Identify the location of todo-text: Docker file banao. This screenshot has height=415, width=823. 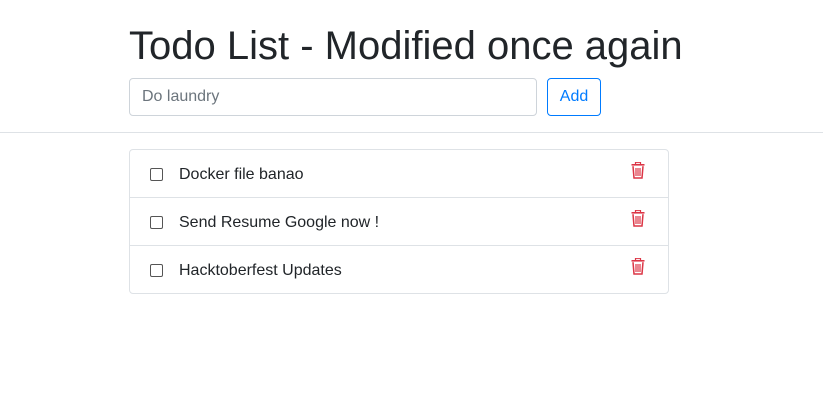
(241, 174).